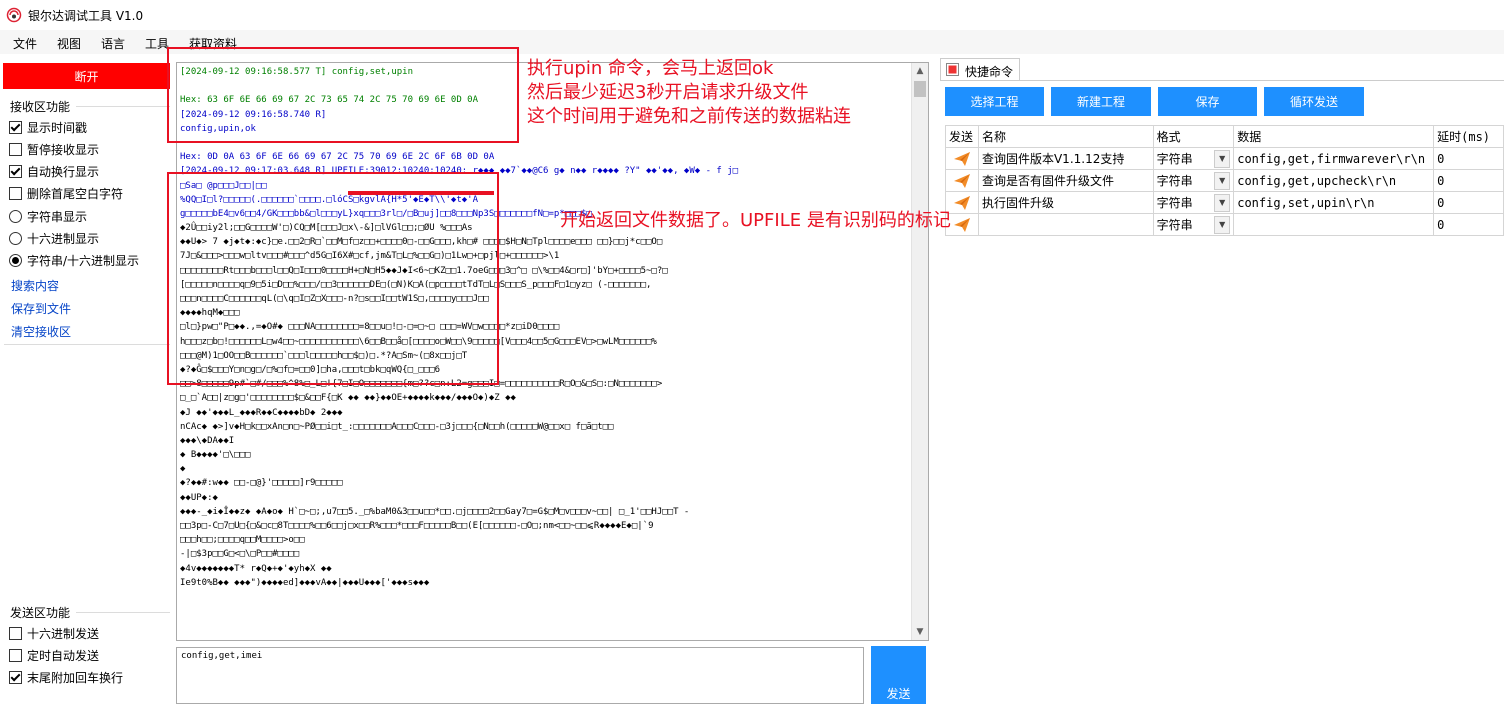  What do you see at coordinates (1207, 101) in the screenshot?
I see `save-button: 保存` at bounding box center [1207, 101].